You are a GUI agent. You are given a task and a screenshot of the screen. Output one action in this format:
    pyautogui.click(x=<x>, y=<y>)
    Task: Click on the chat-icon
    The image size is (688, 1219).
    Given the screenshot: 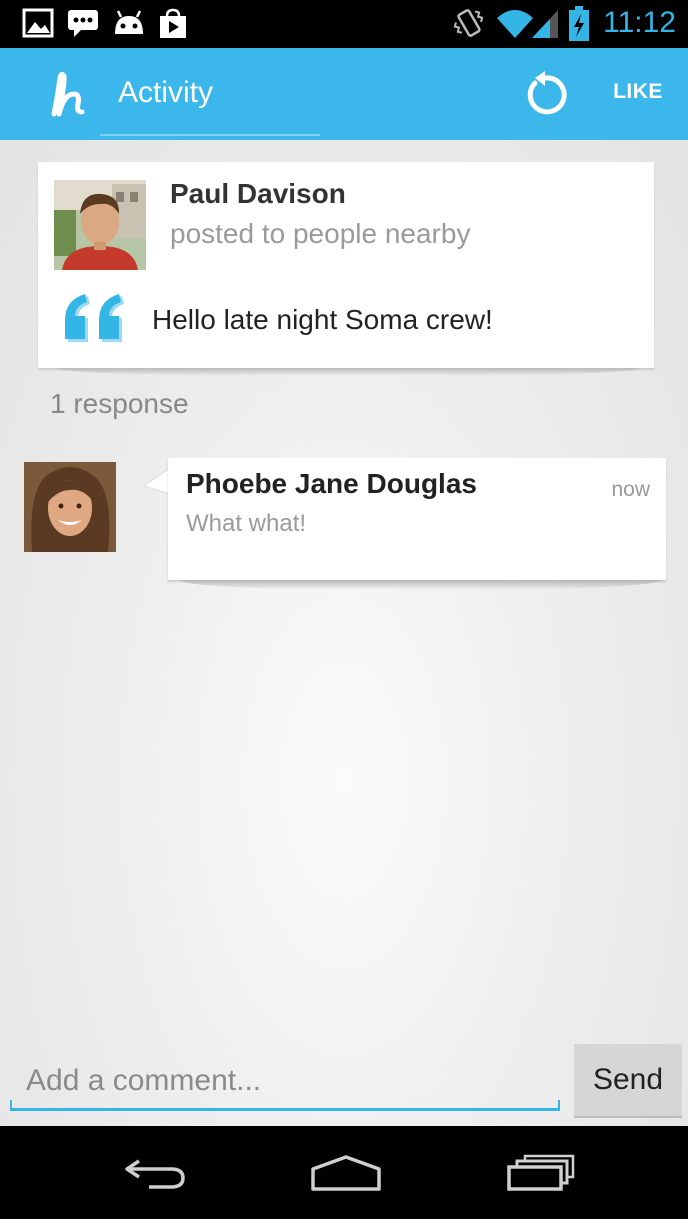 What is the action you would take?
    pyautogui.click(x=83, y=25)
    